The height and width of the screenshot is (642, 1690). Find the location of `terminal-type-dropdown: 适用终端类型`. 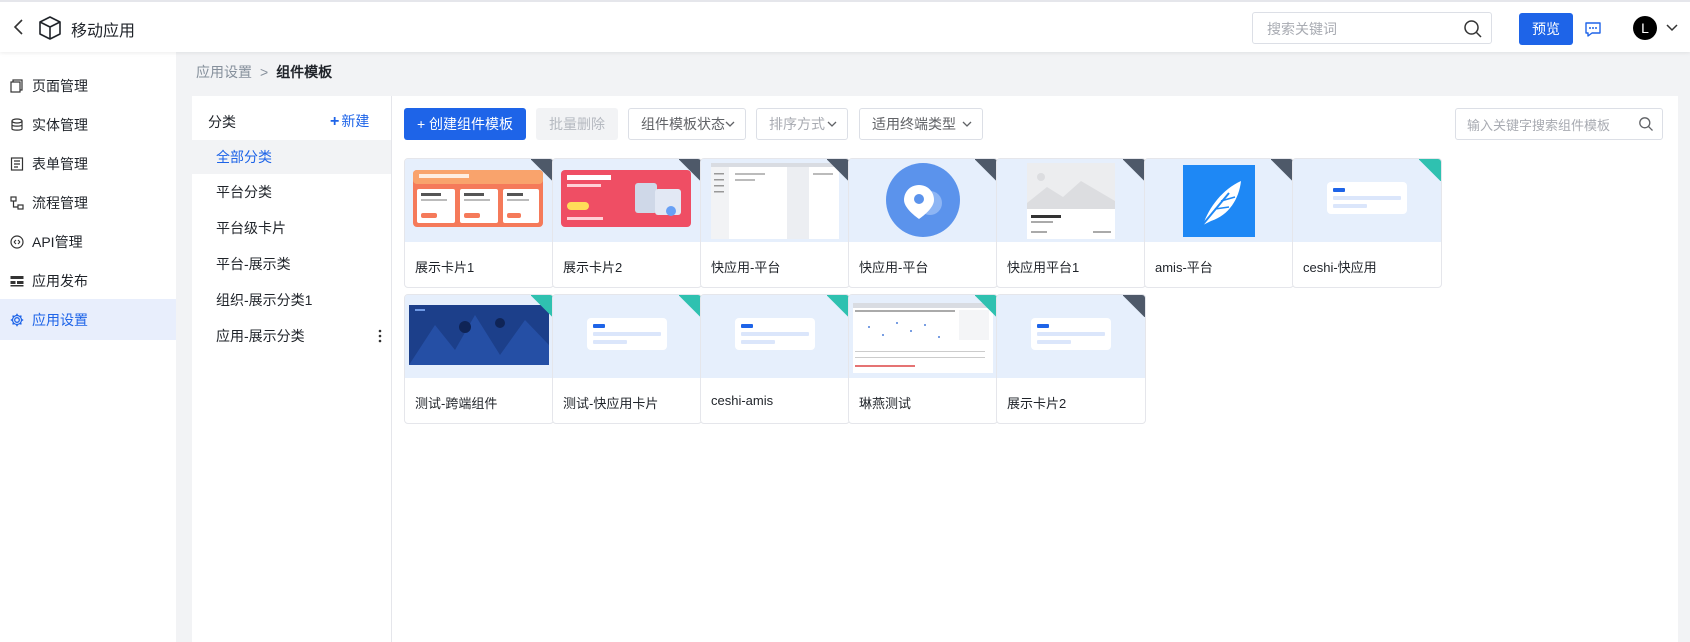

terminal-type-dropdown: 适用终端类型 is located at coordinates (921, 124).